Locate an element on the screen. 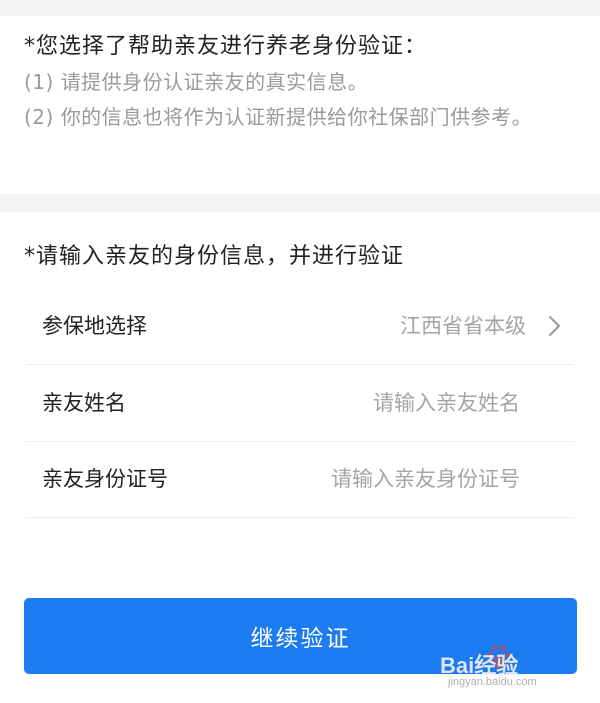 This screenshot has width=600, height=703. relative-name-row: 亲友姓名 is located at coordinates (300, 403).